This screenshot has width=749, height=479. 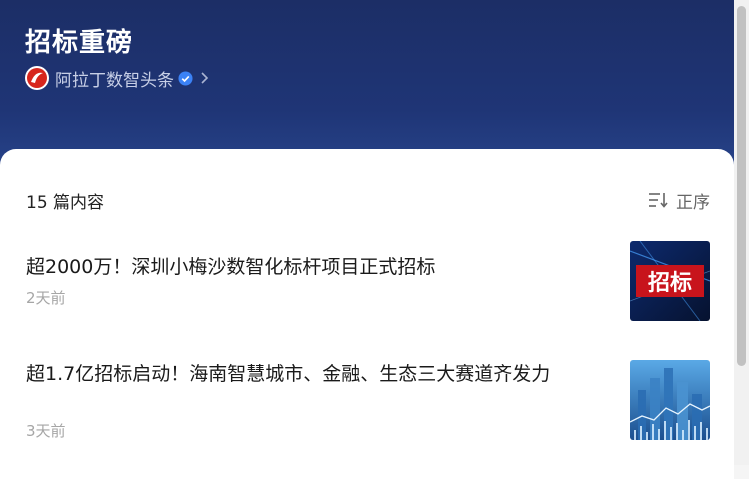 I want to click on article-thumbnail: 招标, so click(x=670, y=281).